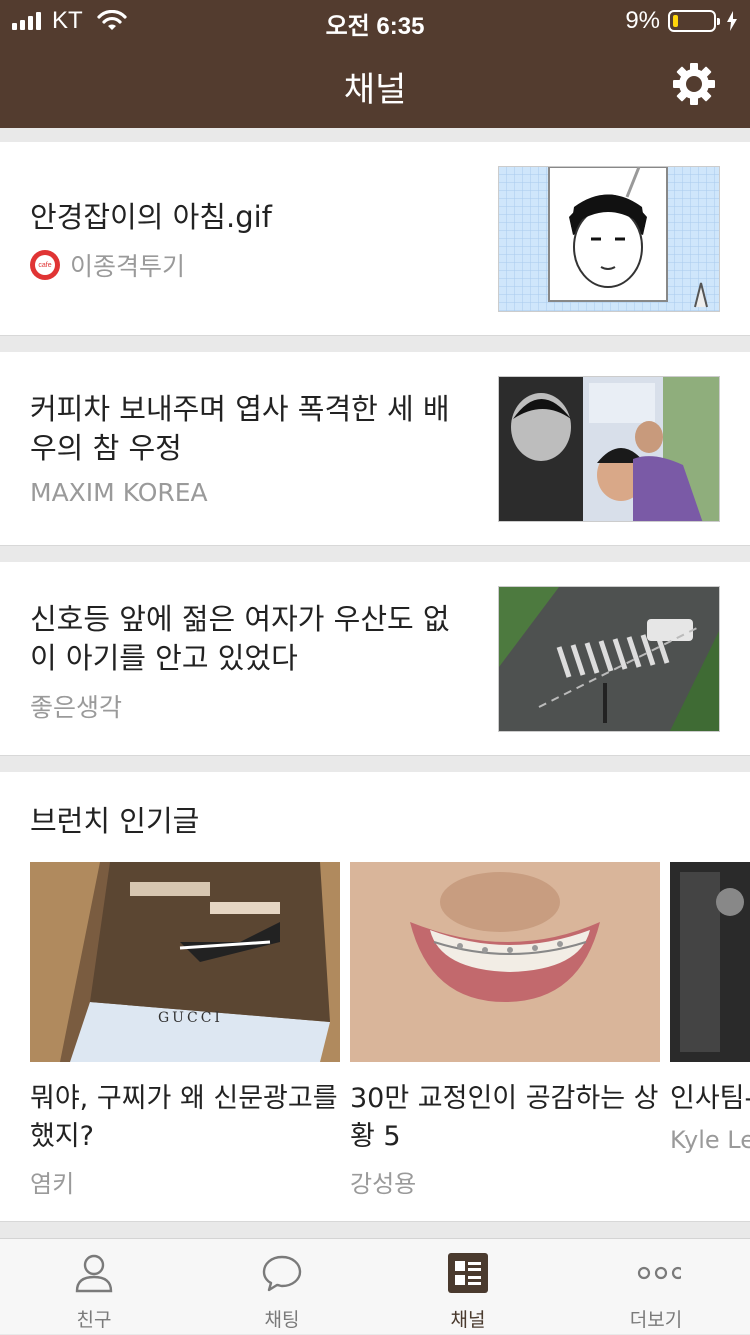 The height and width of the screenshot is (1335, 750). I want to click on tab-more: 더보기, so click(656, 1287).